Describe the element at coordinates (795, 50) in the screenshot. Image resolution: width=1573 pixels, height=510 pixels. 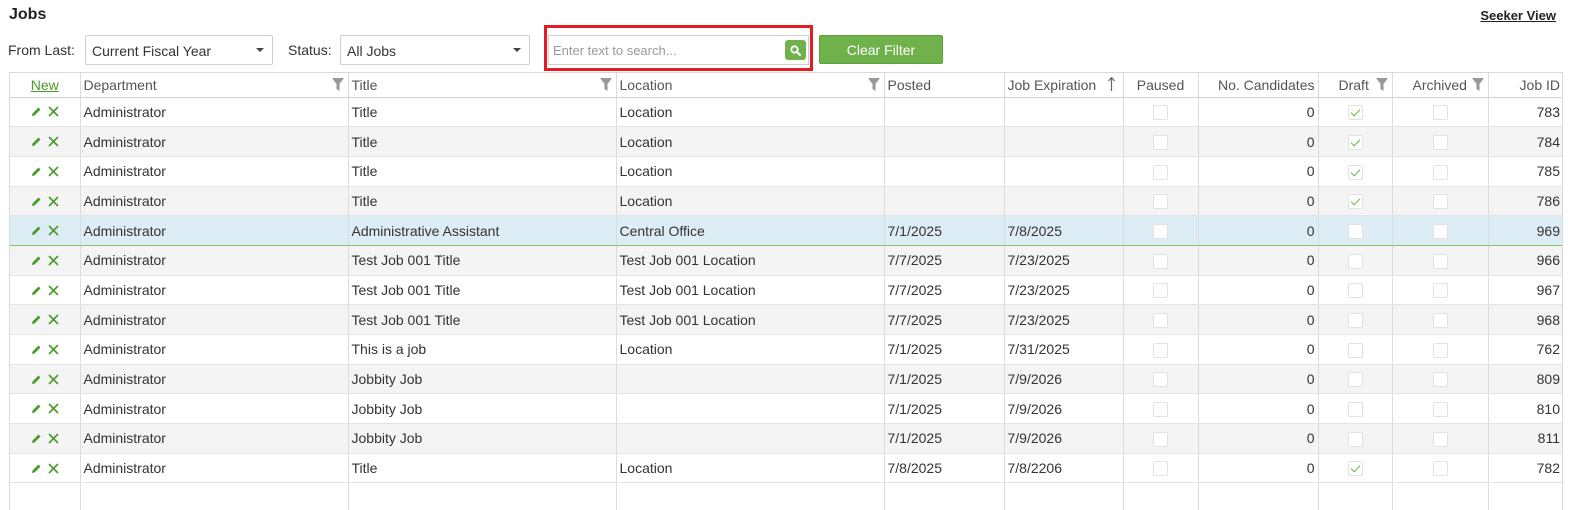
I see `search-button` at that location.